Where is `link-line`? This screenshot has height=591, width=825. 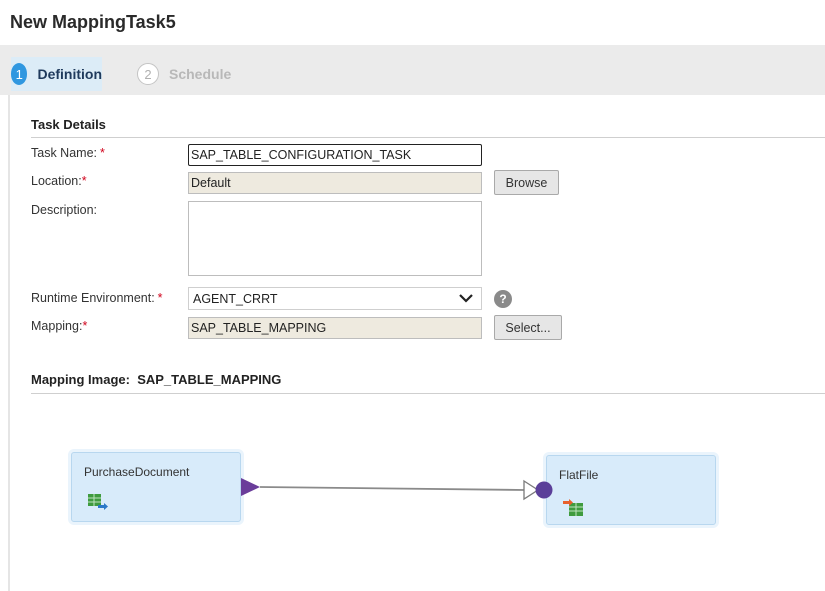
link-line is located at coordinates (392, 488).